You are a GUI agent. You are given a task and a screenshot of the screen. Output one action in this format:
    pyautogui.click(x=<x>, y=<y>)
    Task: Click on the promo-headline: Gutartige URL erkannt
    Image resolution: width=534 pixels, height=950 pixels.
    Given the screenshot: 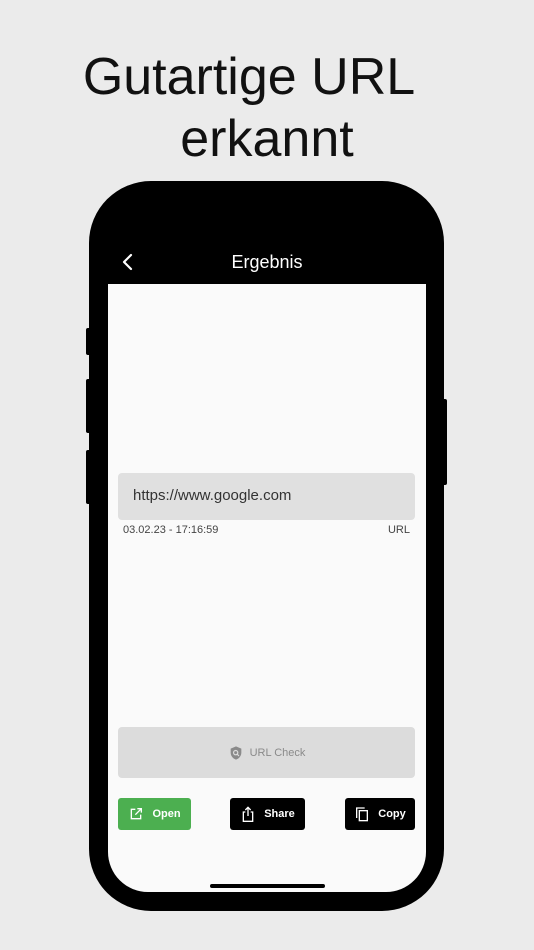 What is the action you would take?
    pyautogui.click(x=267, y=108)
    